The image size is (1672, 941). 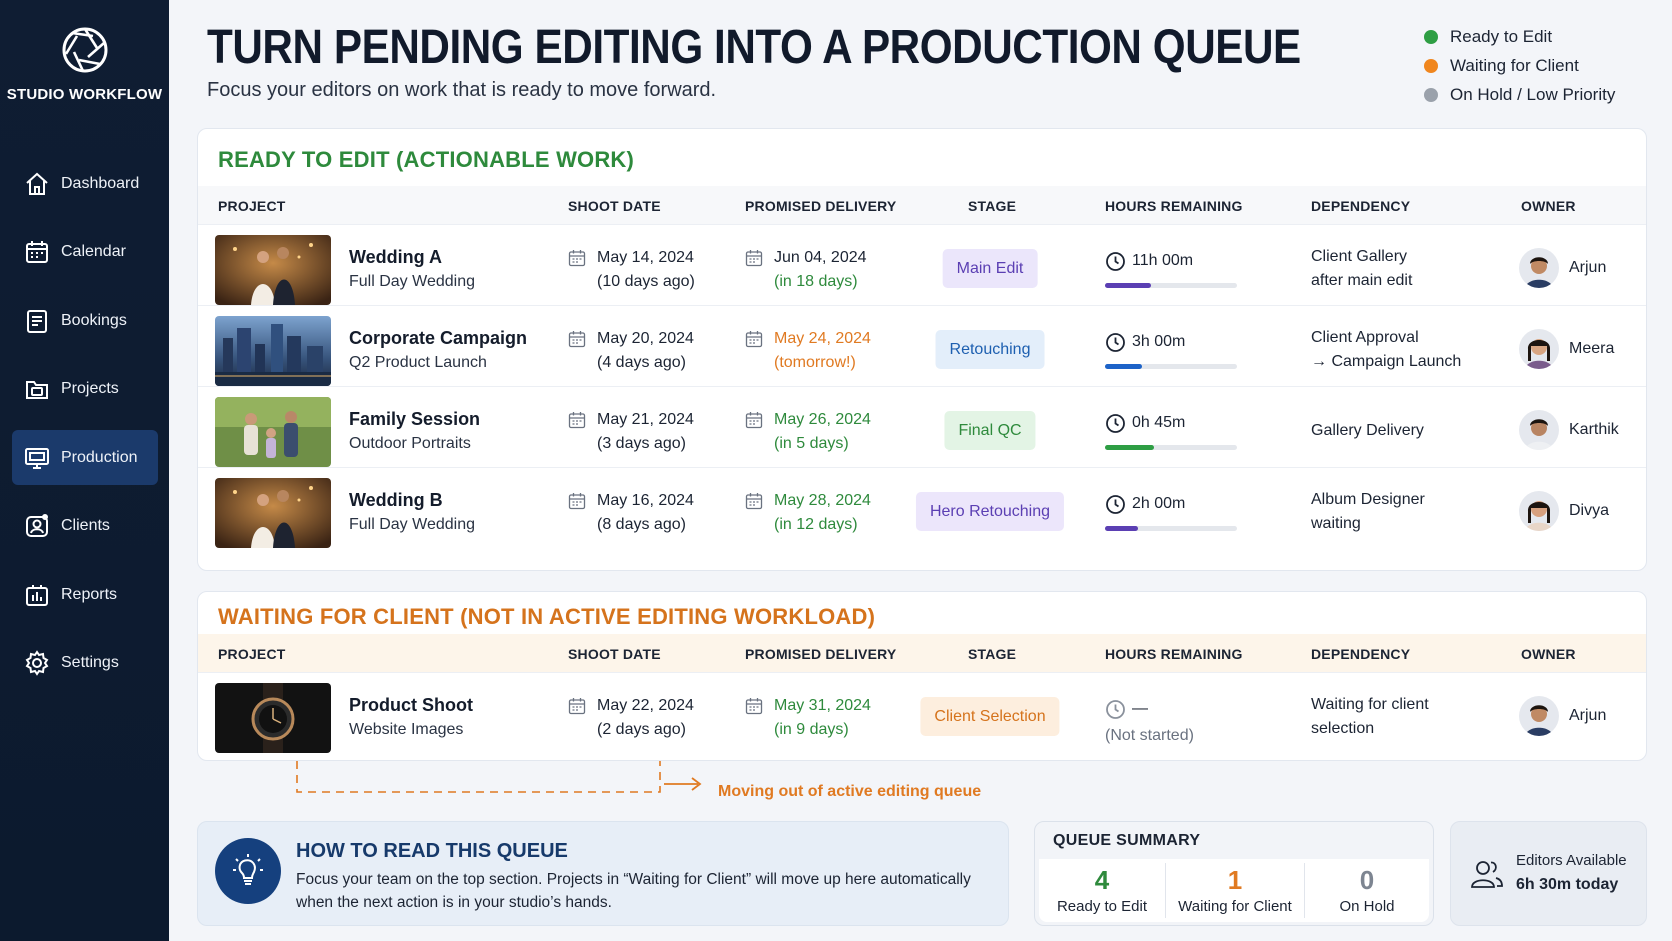 What do you see at coordinates (990, 716) in the screenshot?
I see `stage-badge: Client Selection` at bounding box center [990, 716].